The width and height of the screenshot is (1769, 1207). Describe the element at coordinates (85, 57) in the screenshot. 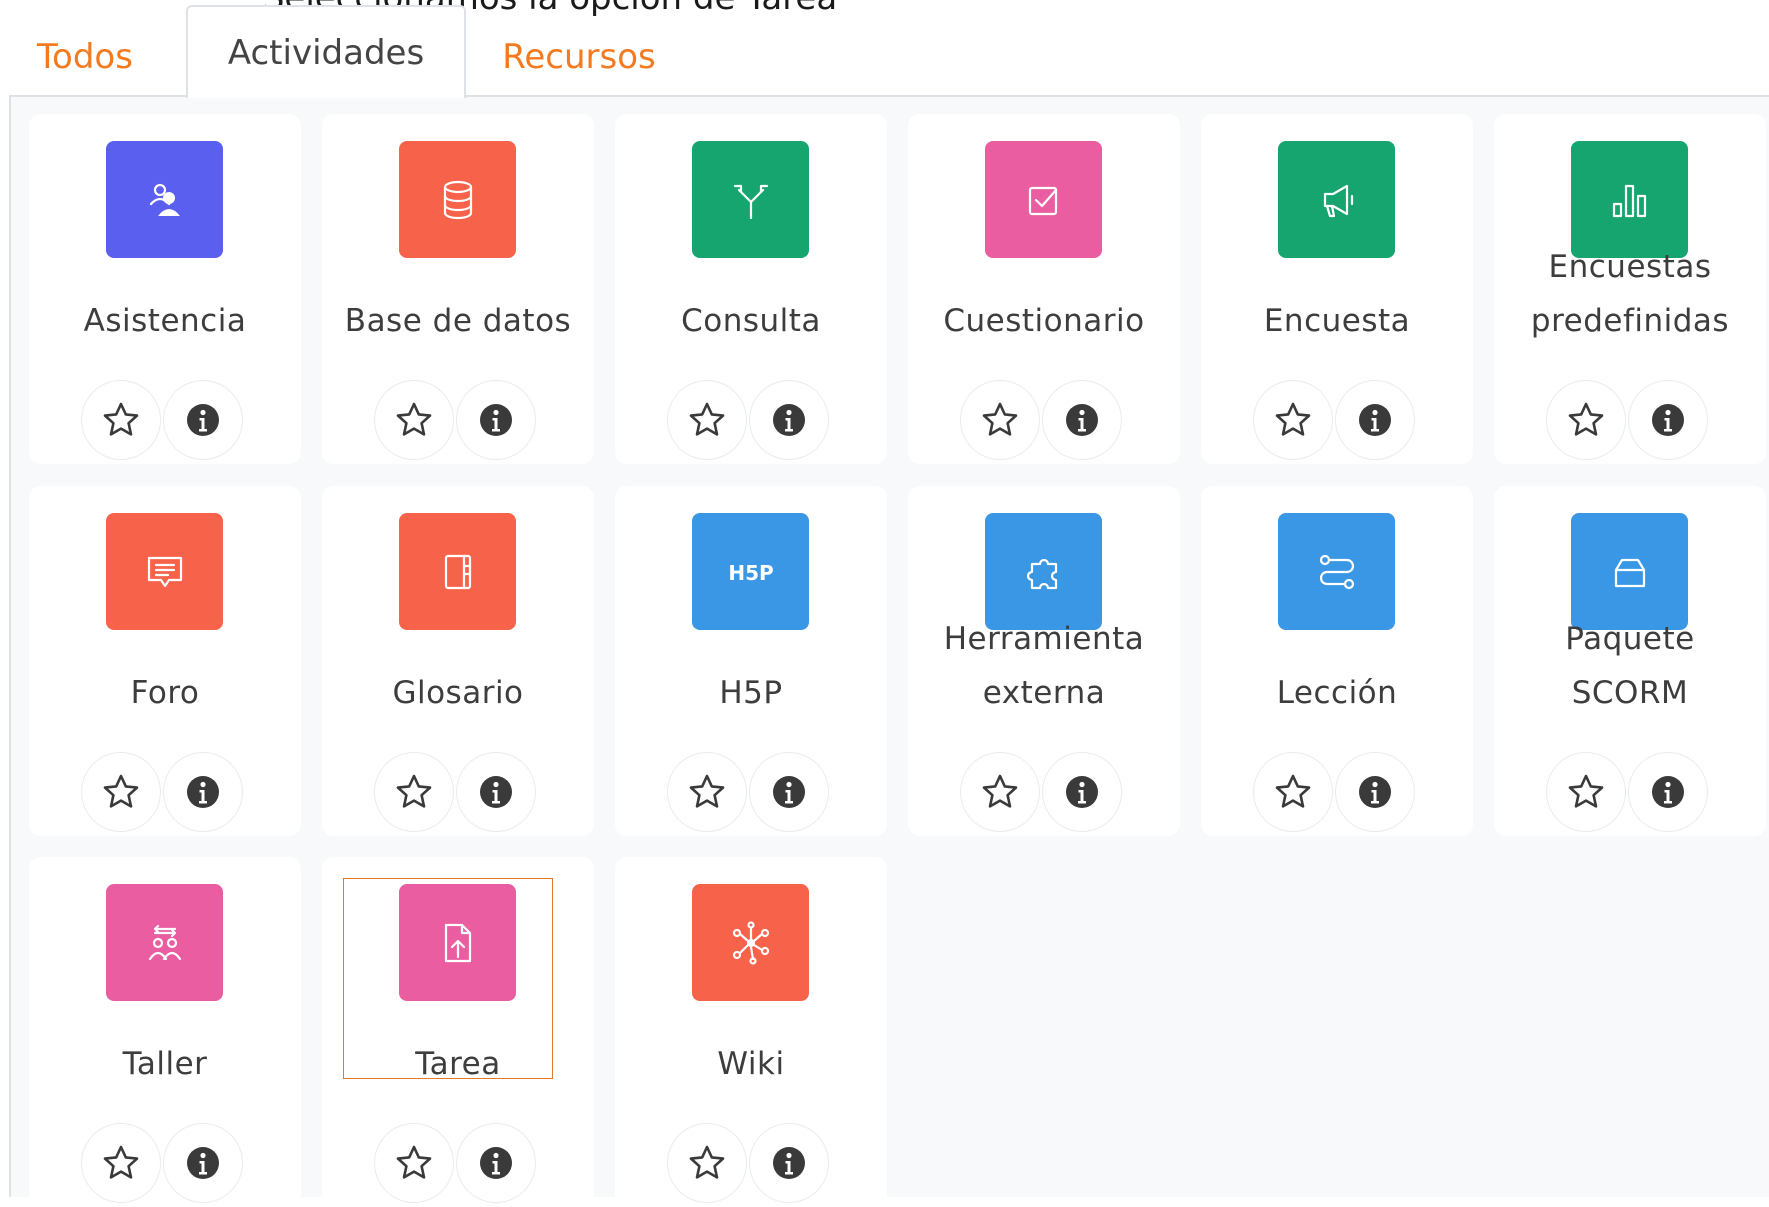

I see `tab-todos: Todos` at that location.